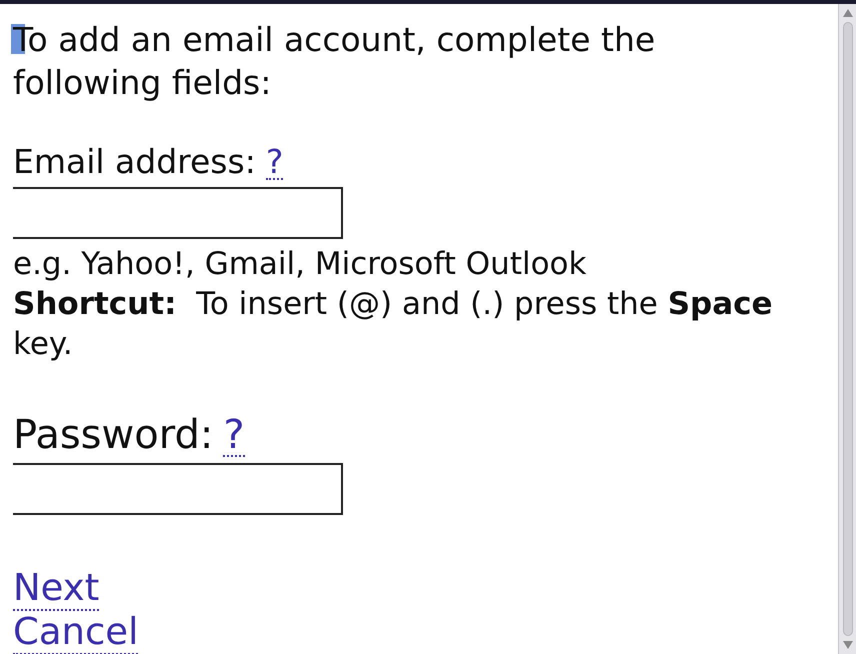  I want to click on scroll-down-icon, so click(848, 645).